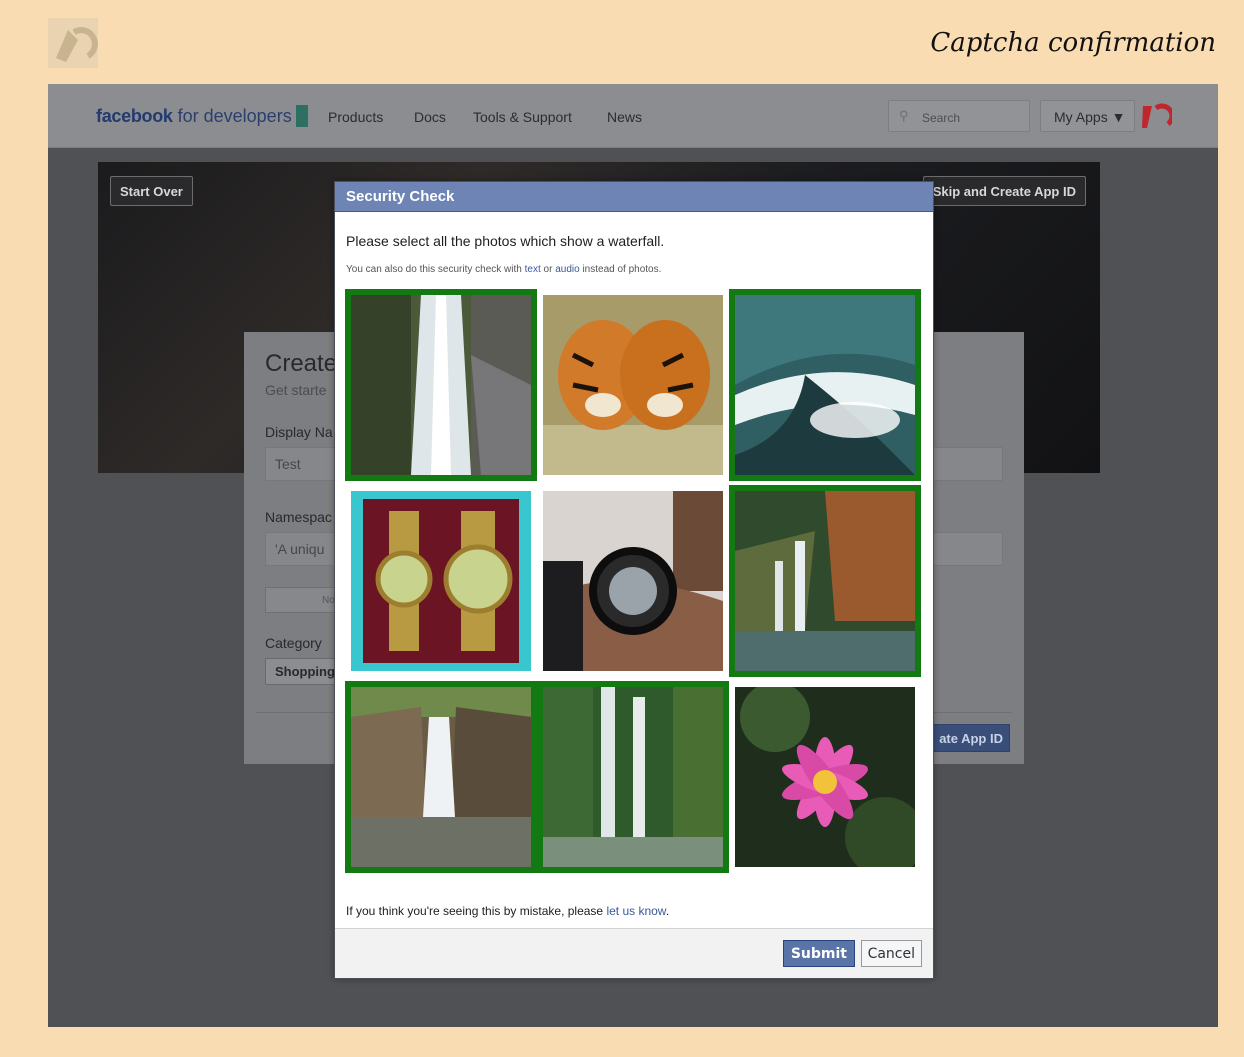  I want to click on nav-docs: Docs, so click(430, 117).